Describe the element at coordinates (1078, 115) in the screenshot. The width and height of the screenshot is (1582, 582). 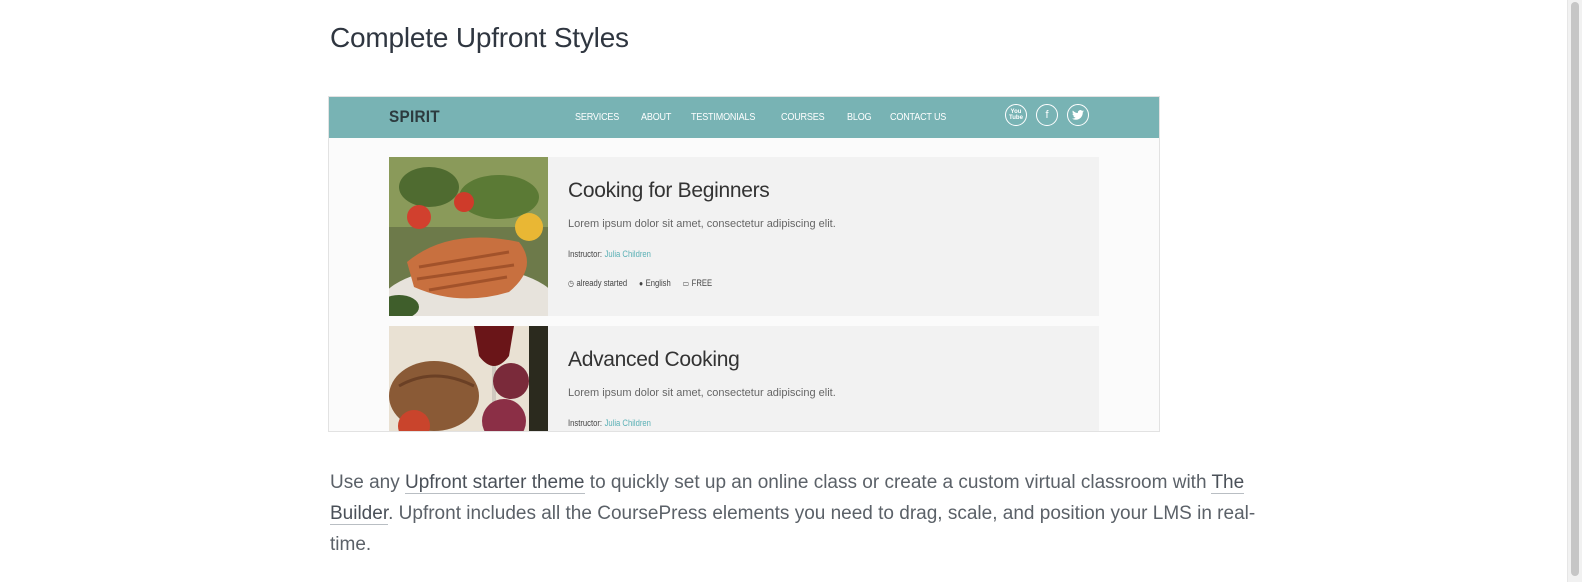
I see `twitter-icon` at that location.